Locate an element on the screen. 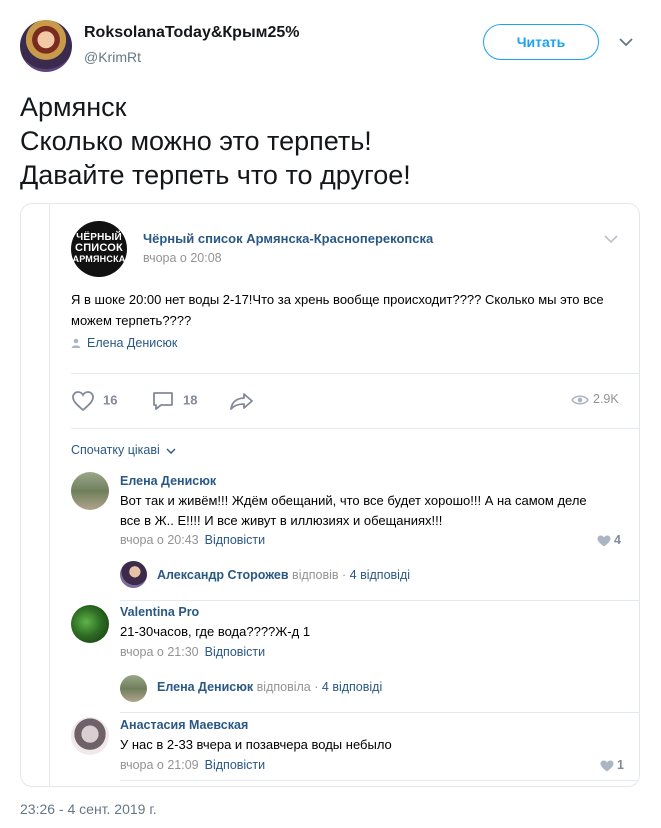 The height and width of the screenshot is (828, 661). post-author: Елена Денисюк is located at coordinates (124, 343).